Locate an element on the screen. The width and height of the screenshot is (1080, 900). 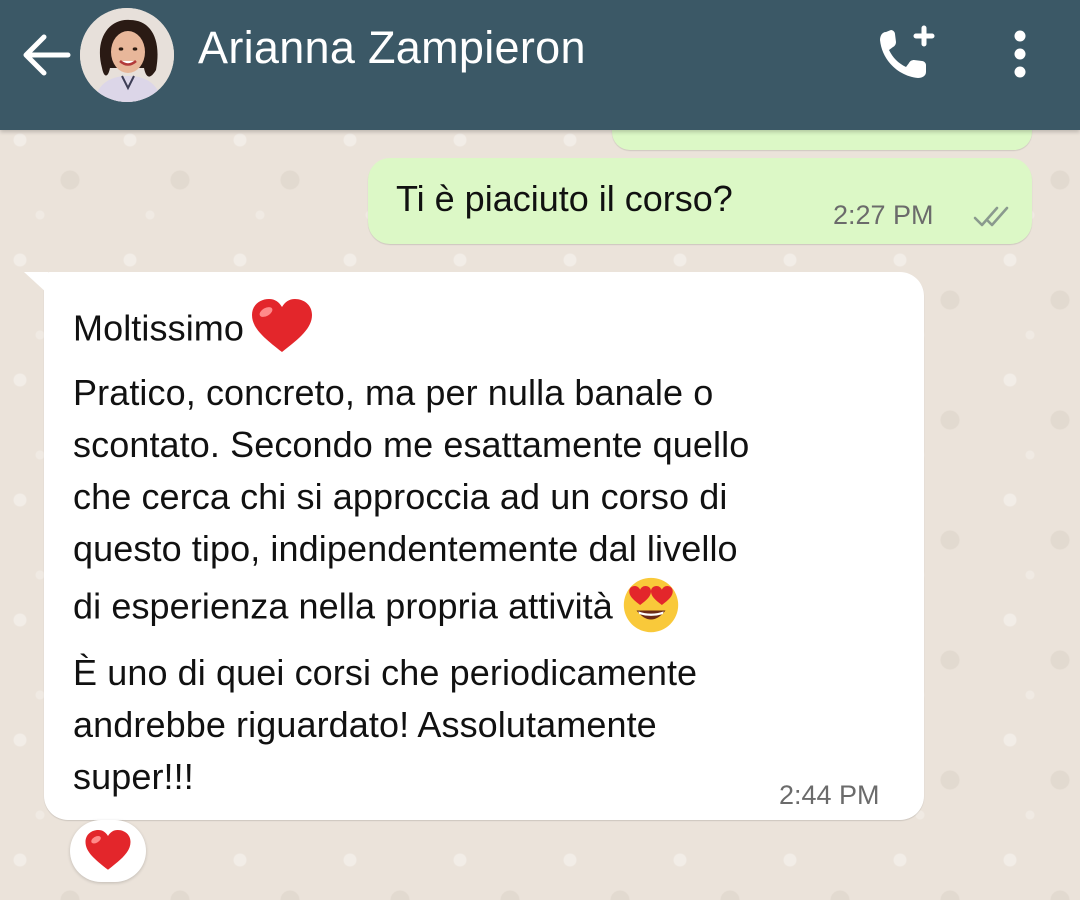
contact-name: Arianna Zampieron is located at coordinates (392, 48).